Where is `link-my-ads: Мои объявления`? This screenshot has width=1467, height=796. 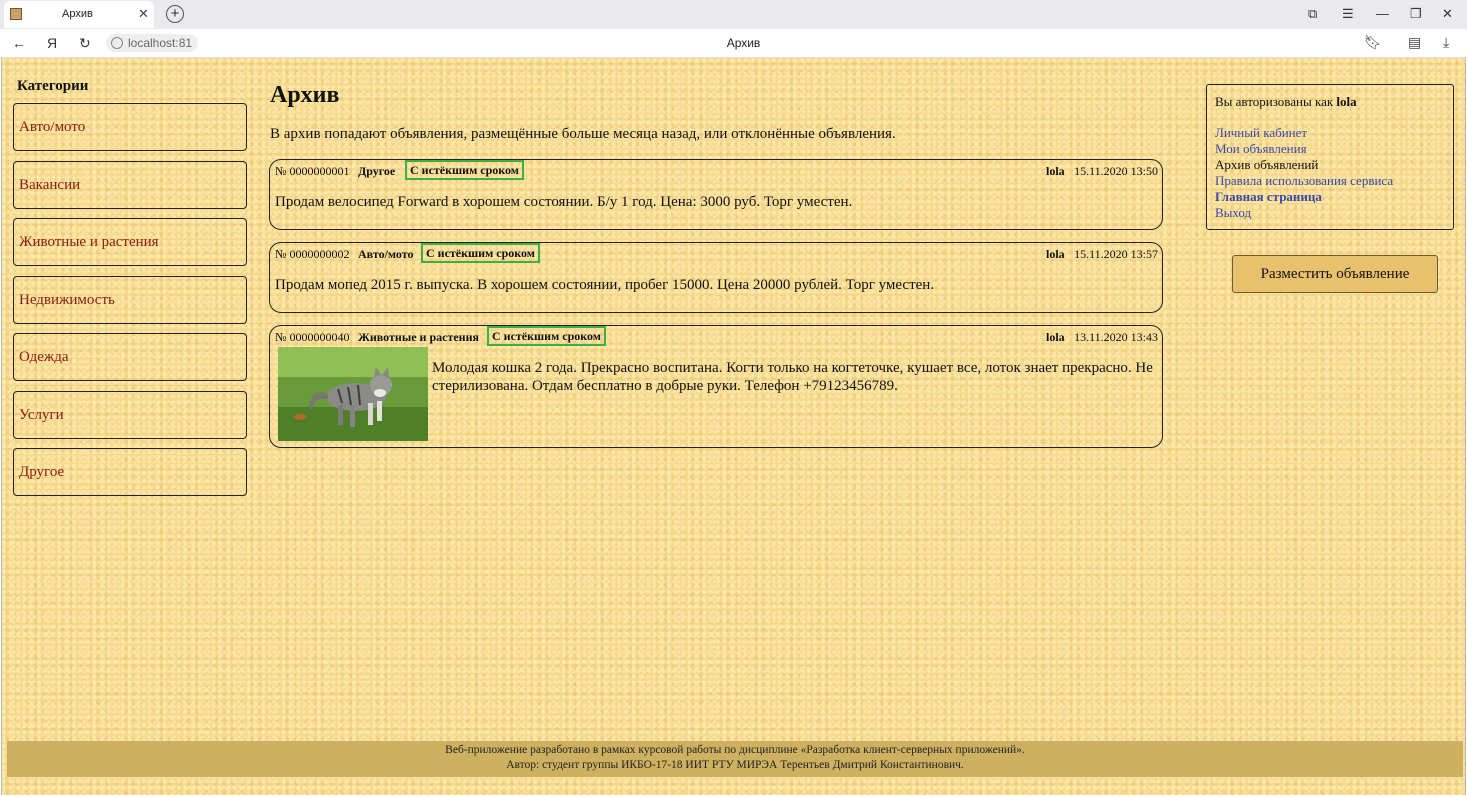 link-my-ads: Мои объявления is located at coordinates (1261, 149).